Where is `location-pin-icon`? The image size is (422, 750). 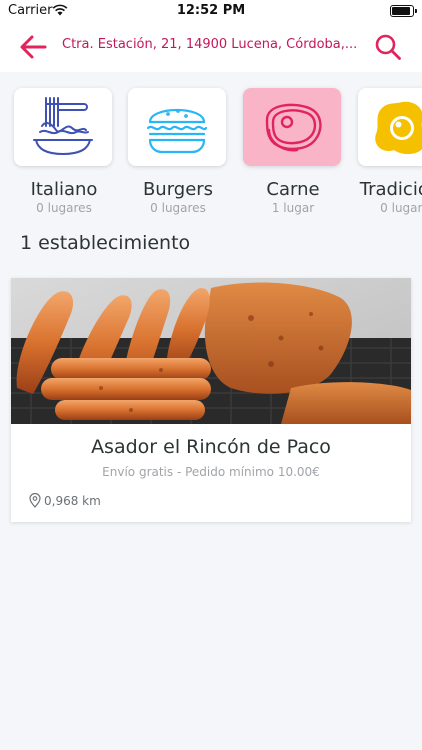
location-pin-icon is located at coordinates (35, 500).